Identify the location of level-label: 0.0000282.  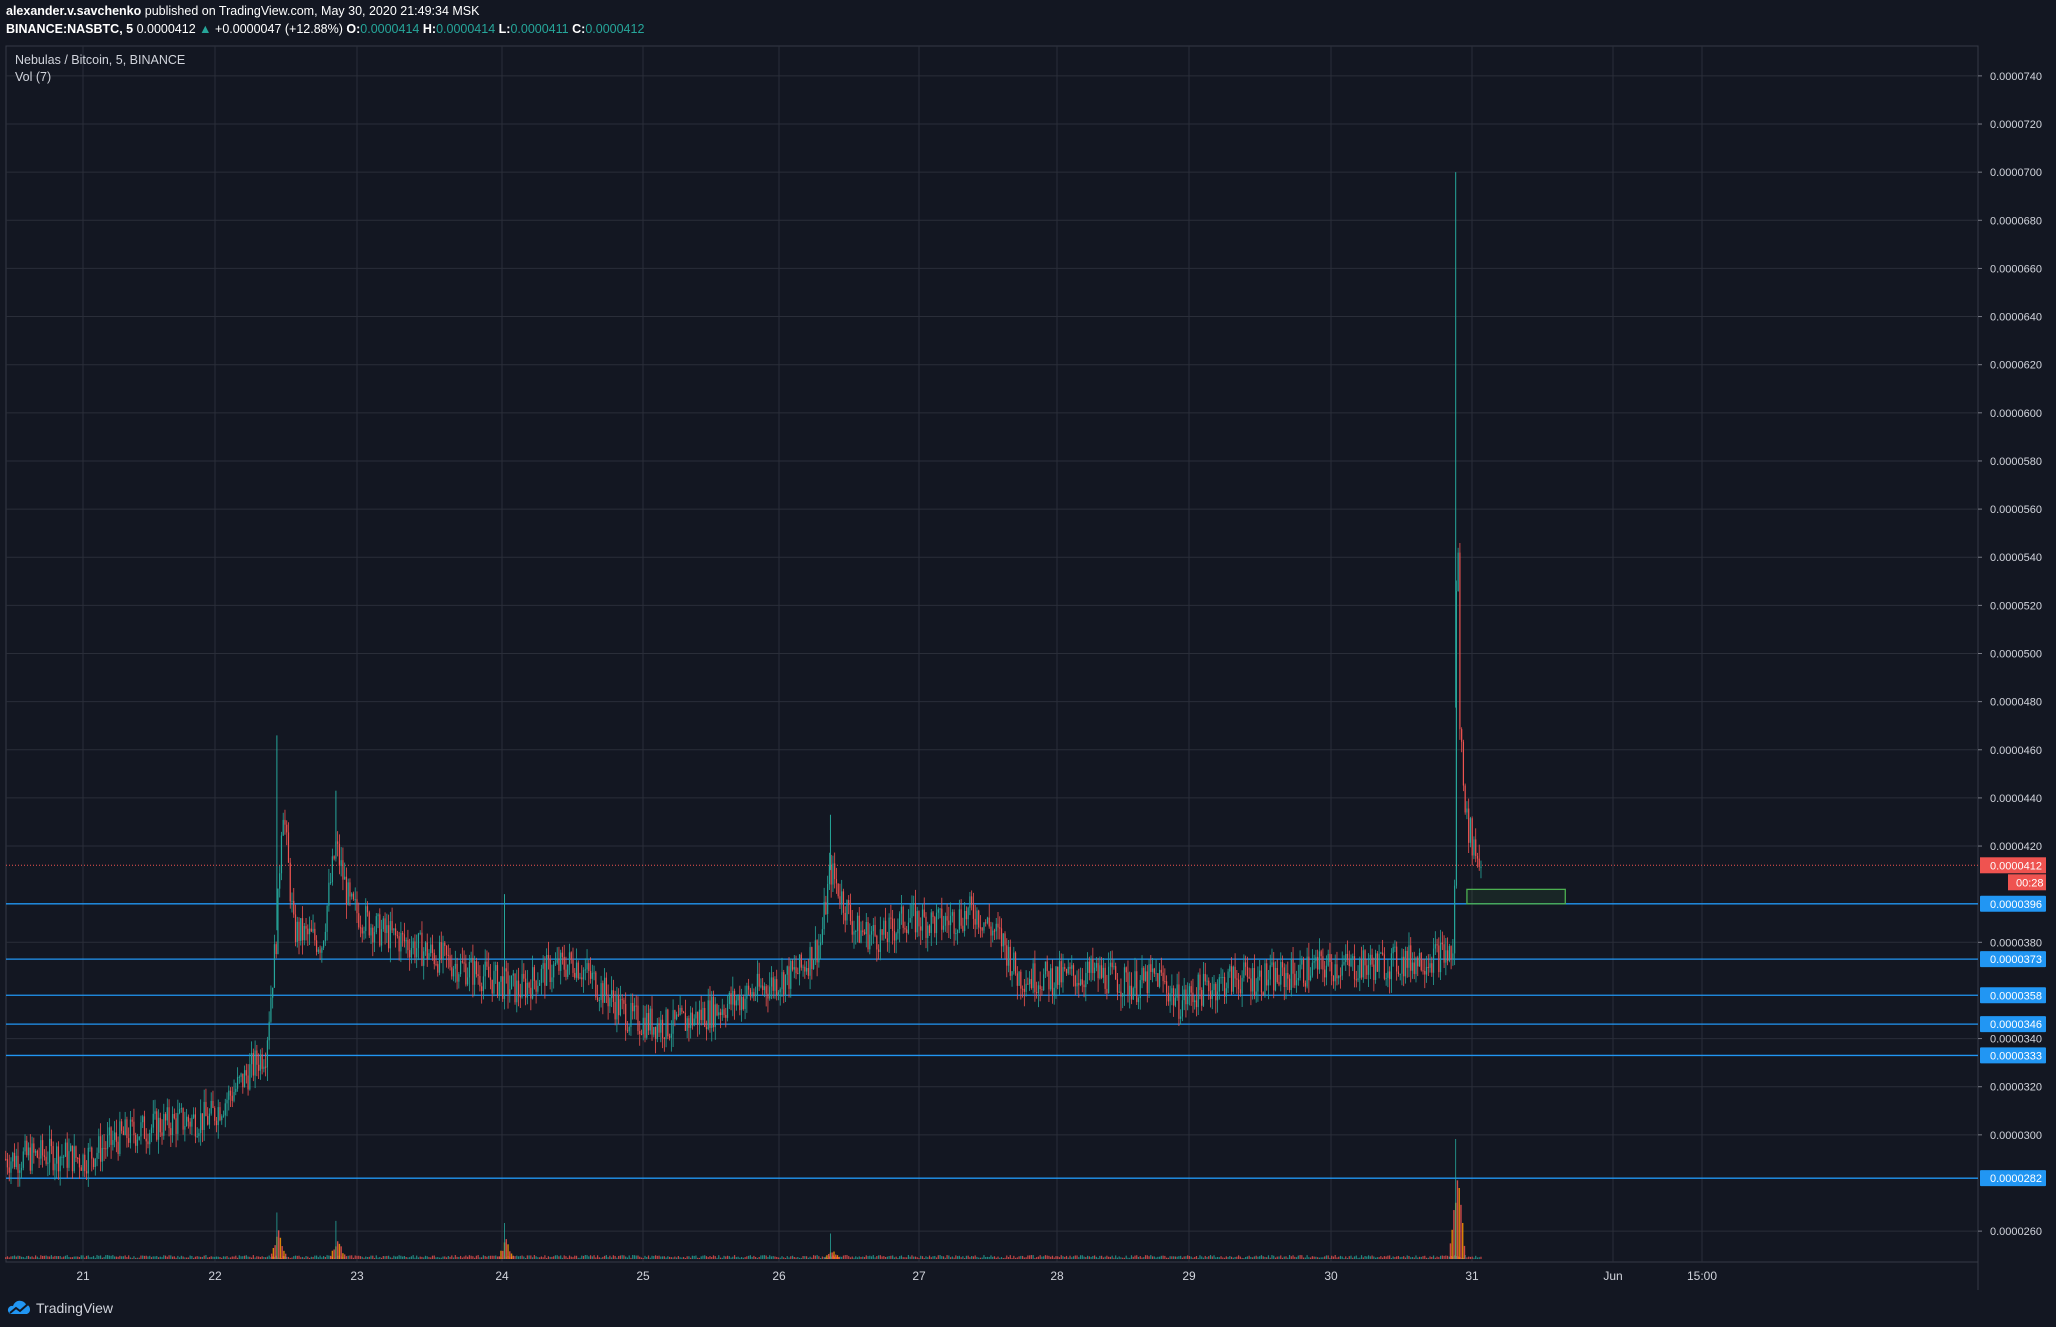
(2016, 1179).